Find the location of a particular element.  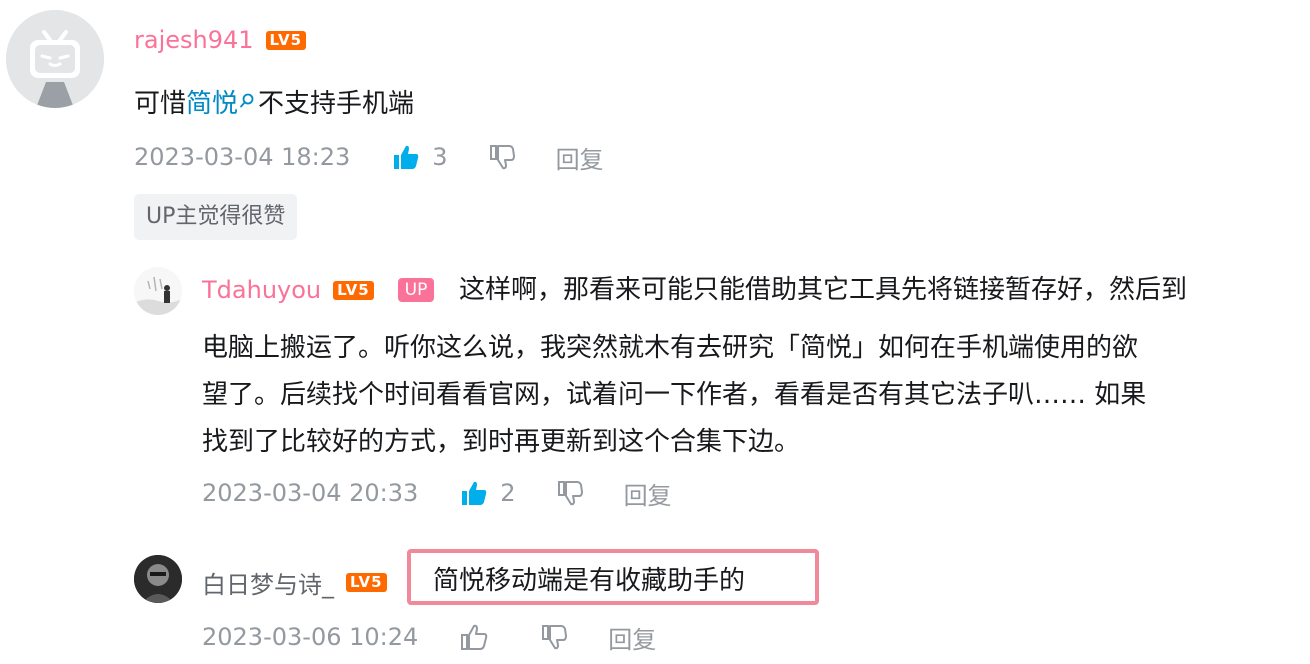

like-button: 3 is located at coordinates (420, 157).